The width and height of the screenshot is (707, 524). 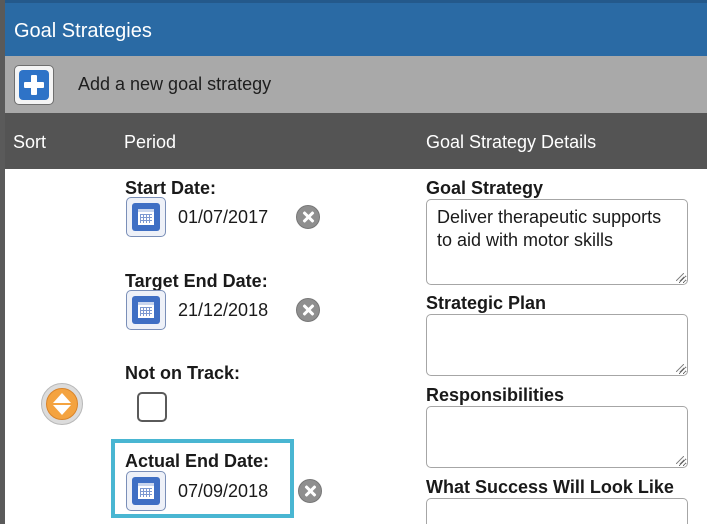 I want to click on success-label: What Success Will Look Like, so click(x=550, y=487).